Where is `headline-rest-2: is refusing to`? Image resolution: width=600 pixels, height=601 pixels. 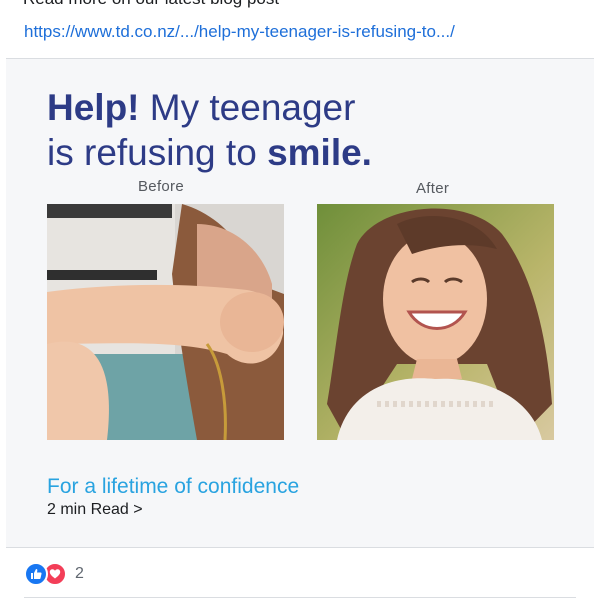 headline-rest-2: is refusing to is located at coordinates (157, 152).